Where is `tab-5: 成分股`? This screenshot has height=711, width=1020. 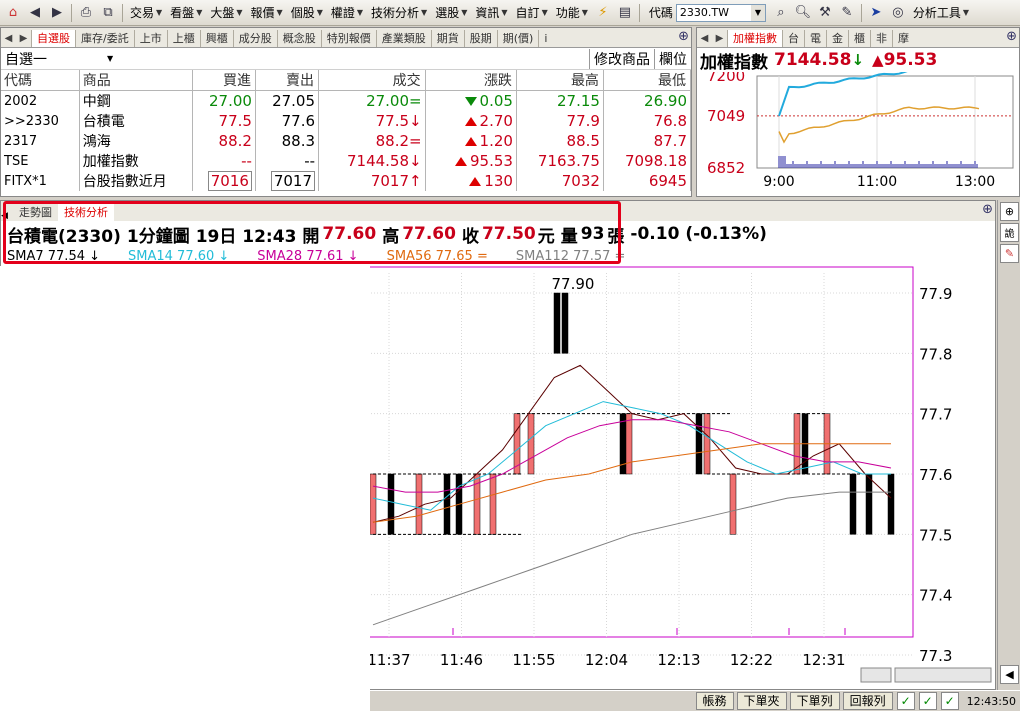 tab-5: 成分股 is located at coordinates (254, 38).